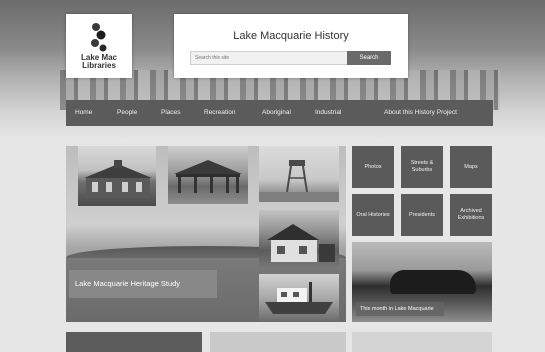  I want to click on boat-icon, so click(299, 298).